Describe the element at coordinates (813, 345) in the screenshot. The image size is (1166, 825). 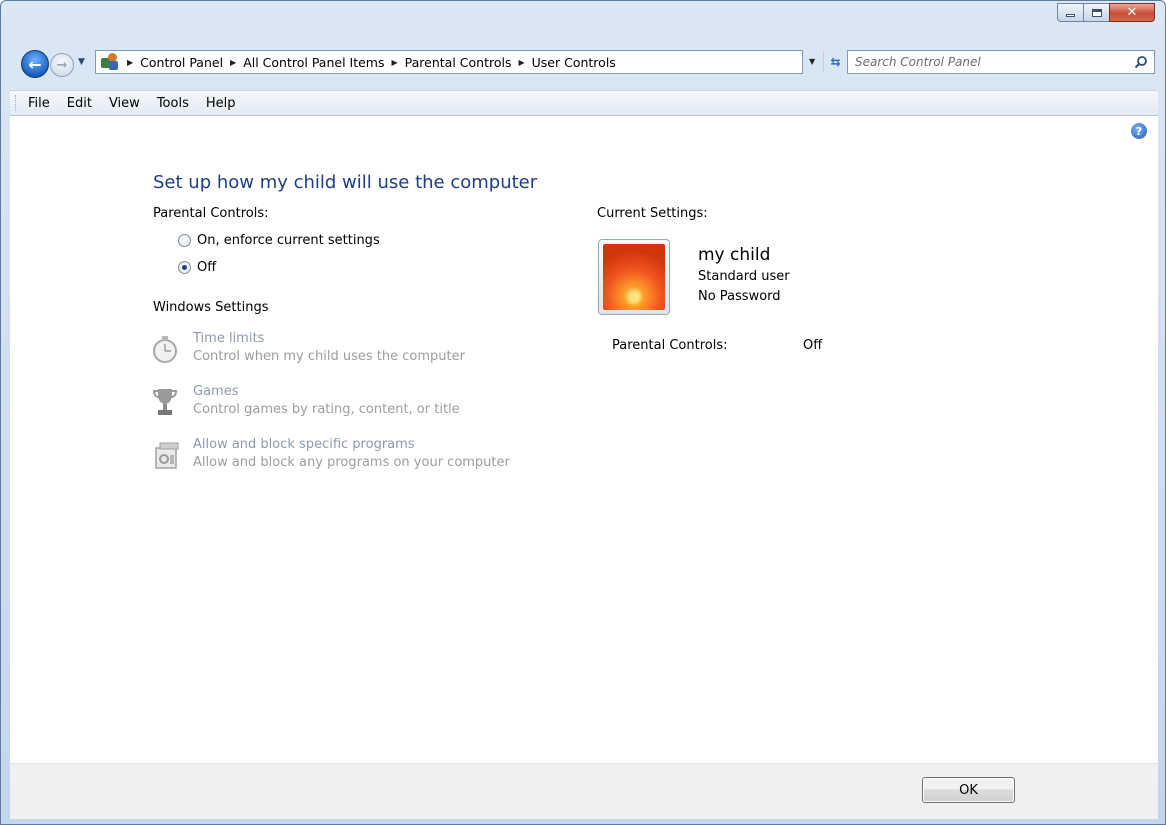
I see `current-parental-controls-value: Off` at that location.